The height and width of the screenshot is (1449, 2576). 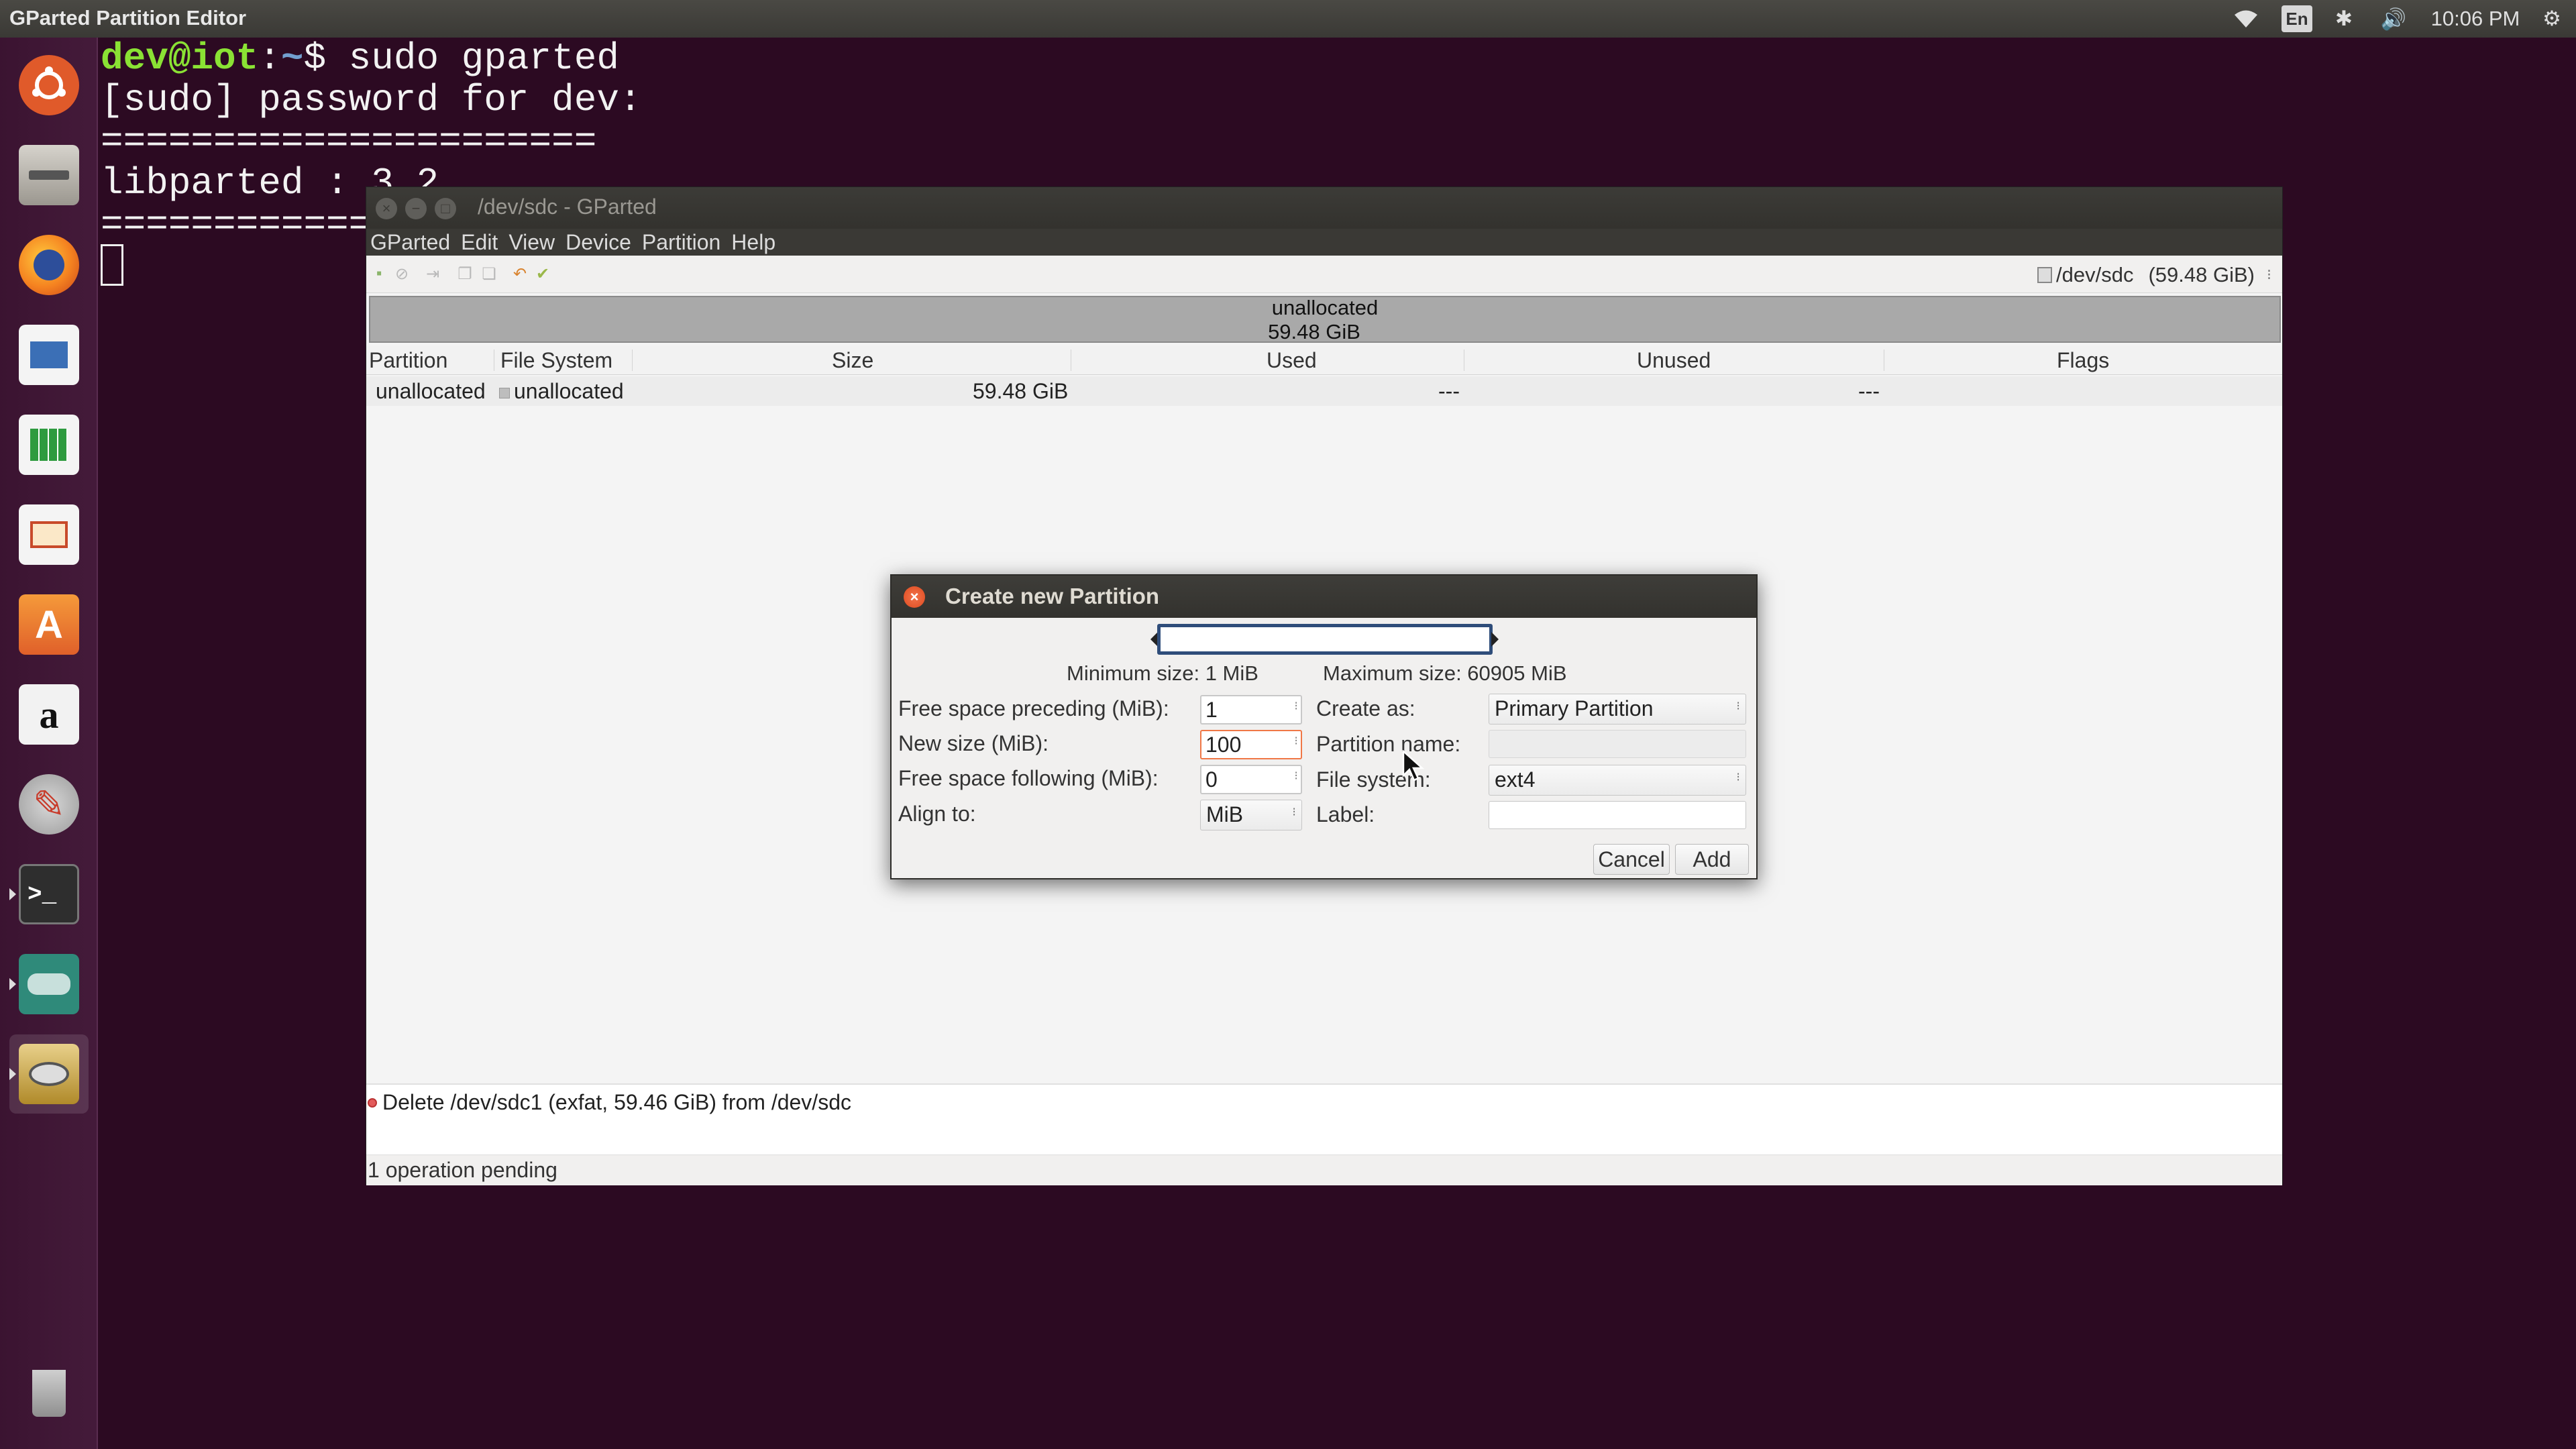 I want to click on launcher-gamepad, so click(x=49, y=984).